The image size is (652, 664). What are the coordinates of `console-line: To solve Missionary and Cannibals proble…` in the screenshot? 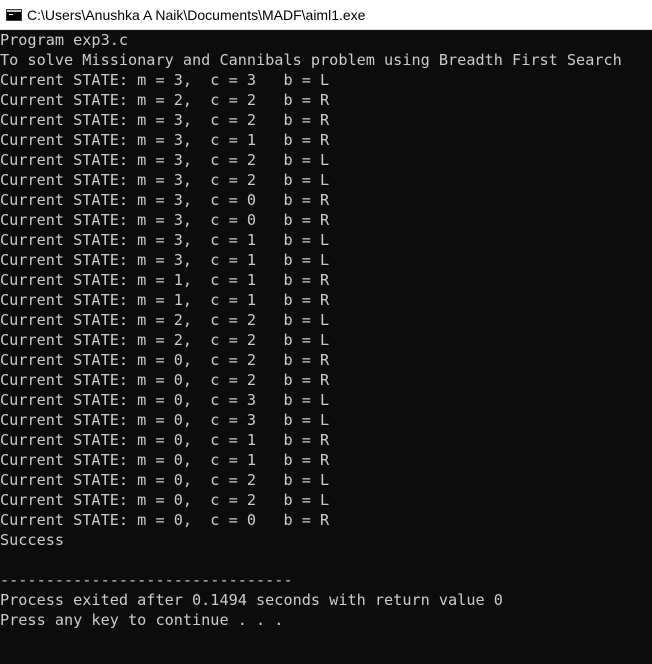 It's located at (311, 60).